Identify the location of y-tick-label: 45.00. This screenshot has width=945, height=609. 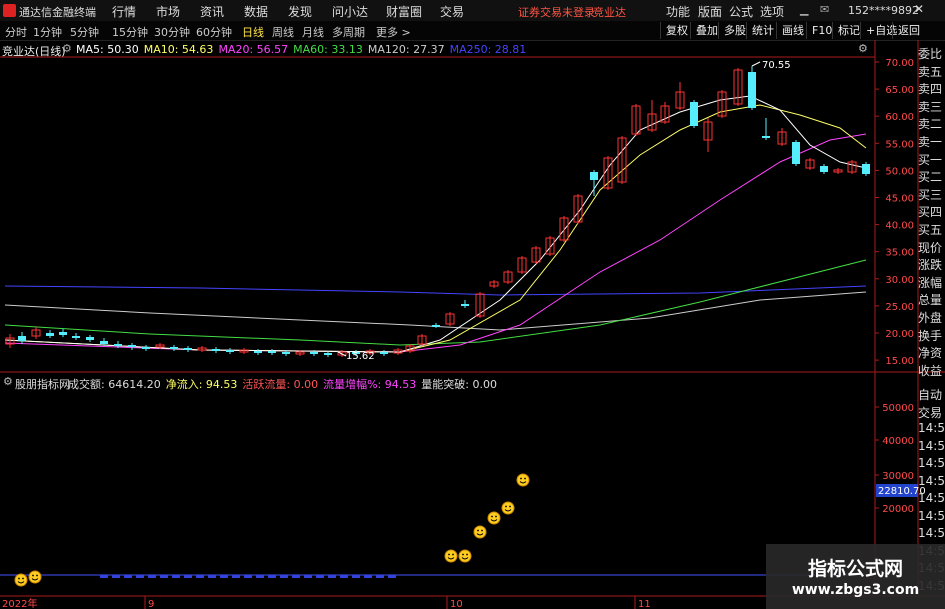
(899, 199).